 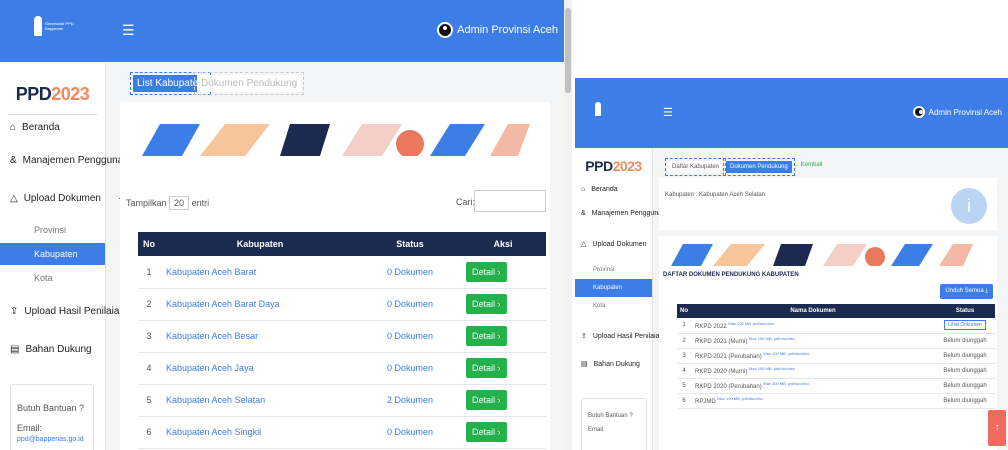 What do you see at coordinates (965, 311) in the screenshot?
I see `col-header-status-2: Status` at bounding box center [965, 311].